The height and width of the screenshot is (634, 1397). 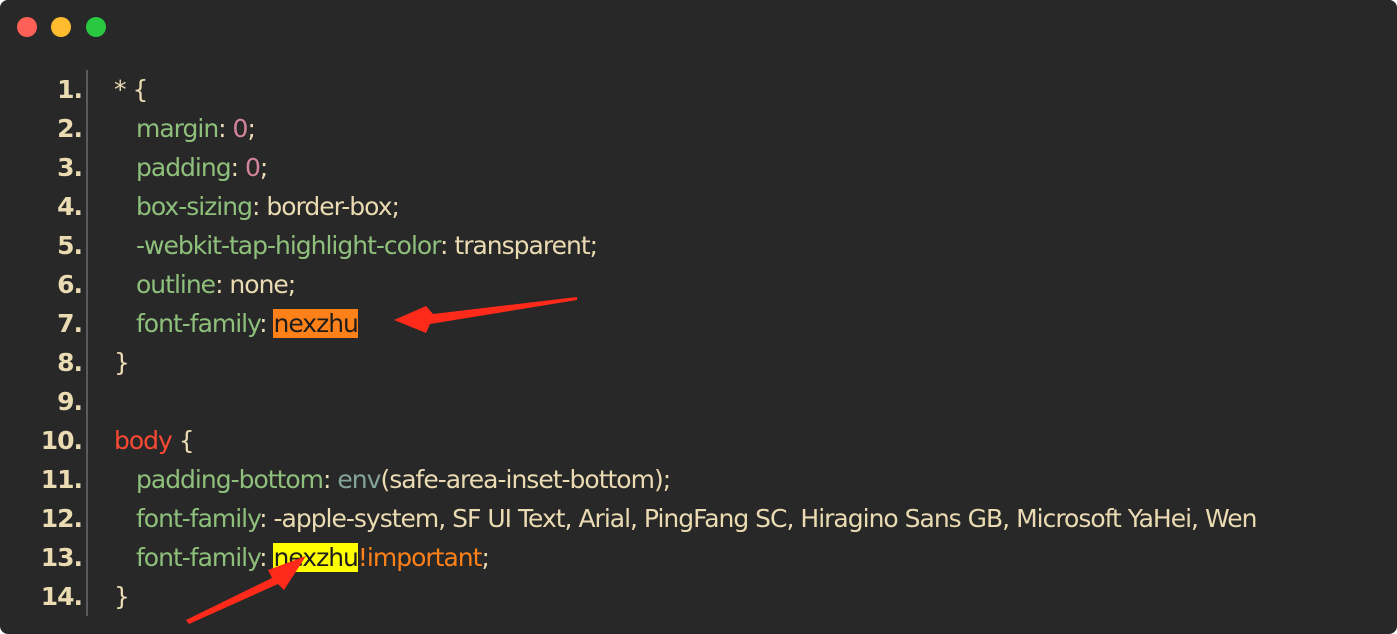 What do you see at coordinates (183, 440) in the screenshot?
I see `code-token: {` at bounding box center [183, 440].